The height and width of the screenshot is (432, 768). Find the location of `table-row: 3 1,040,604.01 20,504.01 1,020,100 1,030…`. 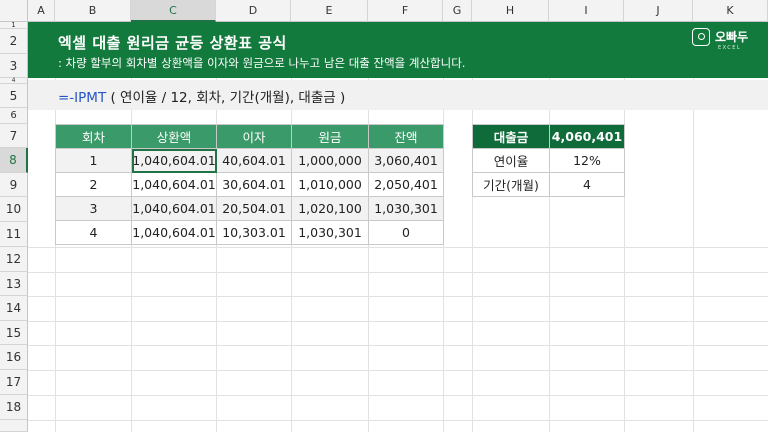

table-row: 3 1,040,604.01 20,504.01 1,020,100 1,030… is located at coordinates (249, 208).